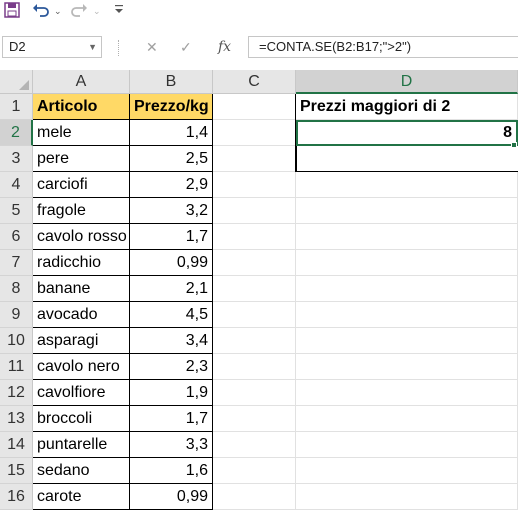 Image resolution: width=518 pixels, height=514 pixels. Describe the element at coordinates (81, 237) in the screenshot. I see `article-name-cell: cavolo rosso` at that location.